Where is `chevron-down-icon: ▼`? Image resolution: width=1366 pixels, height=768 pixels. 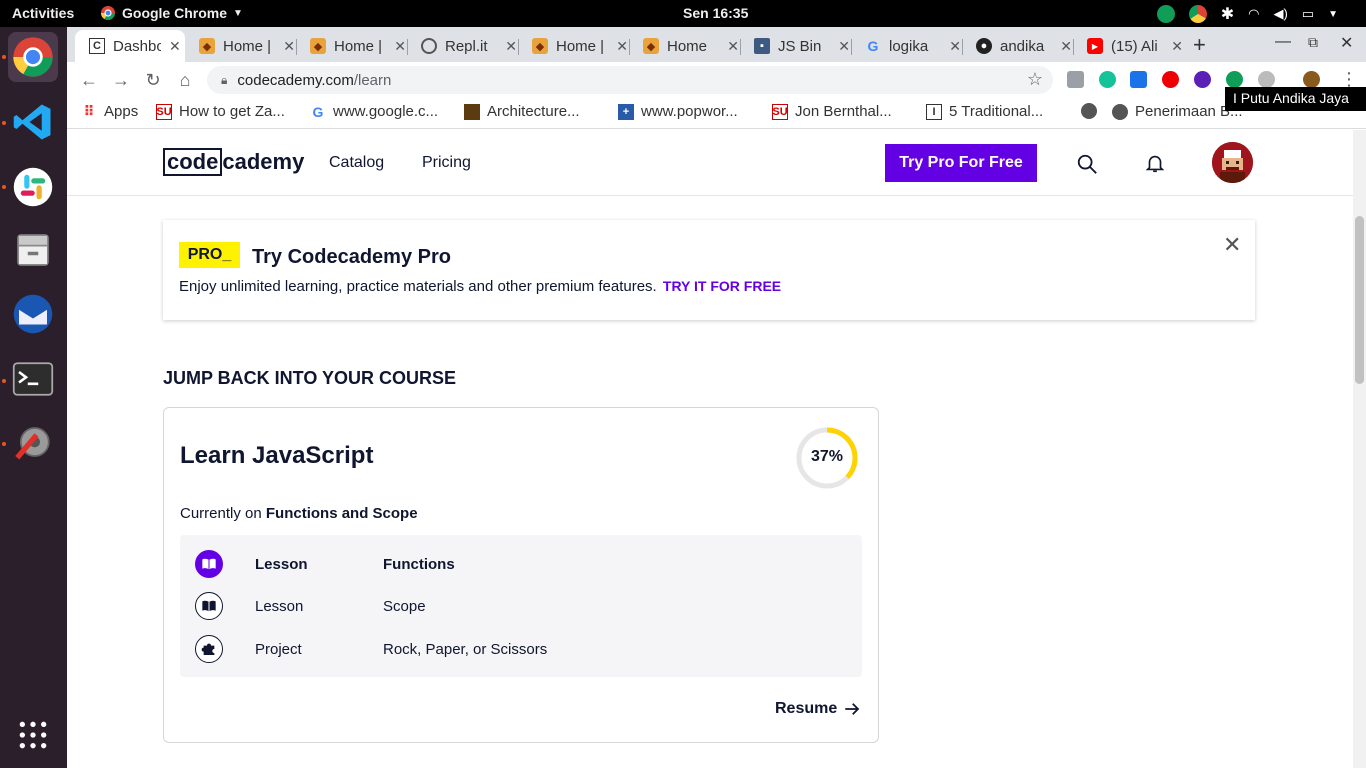 chevron-down-icon: ▼ is located at coordinates (1333, 14).